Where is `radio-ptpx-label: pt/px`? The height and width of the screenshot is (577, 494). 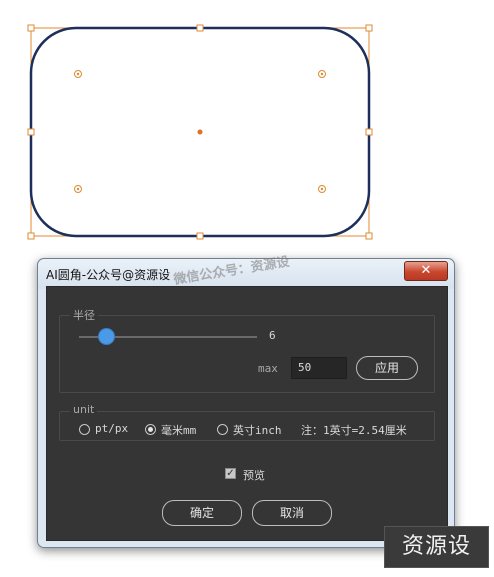 radio-ptpx-label: pt/px is located at coordinates (111, 428).